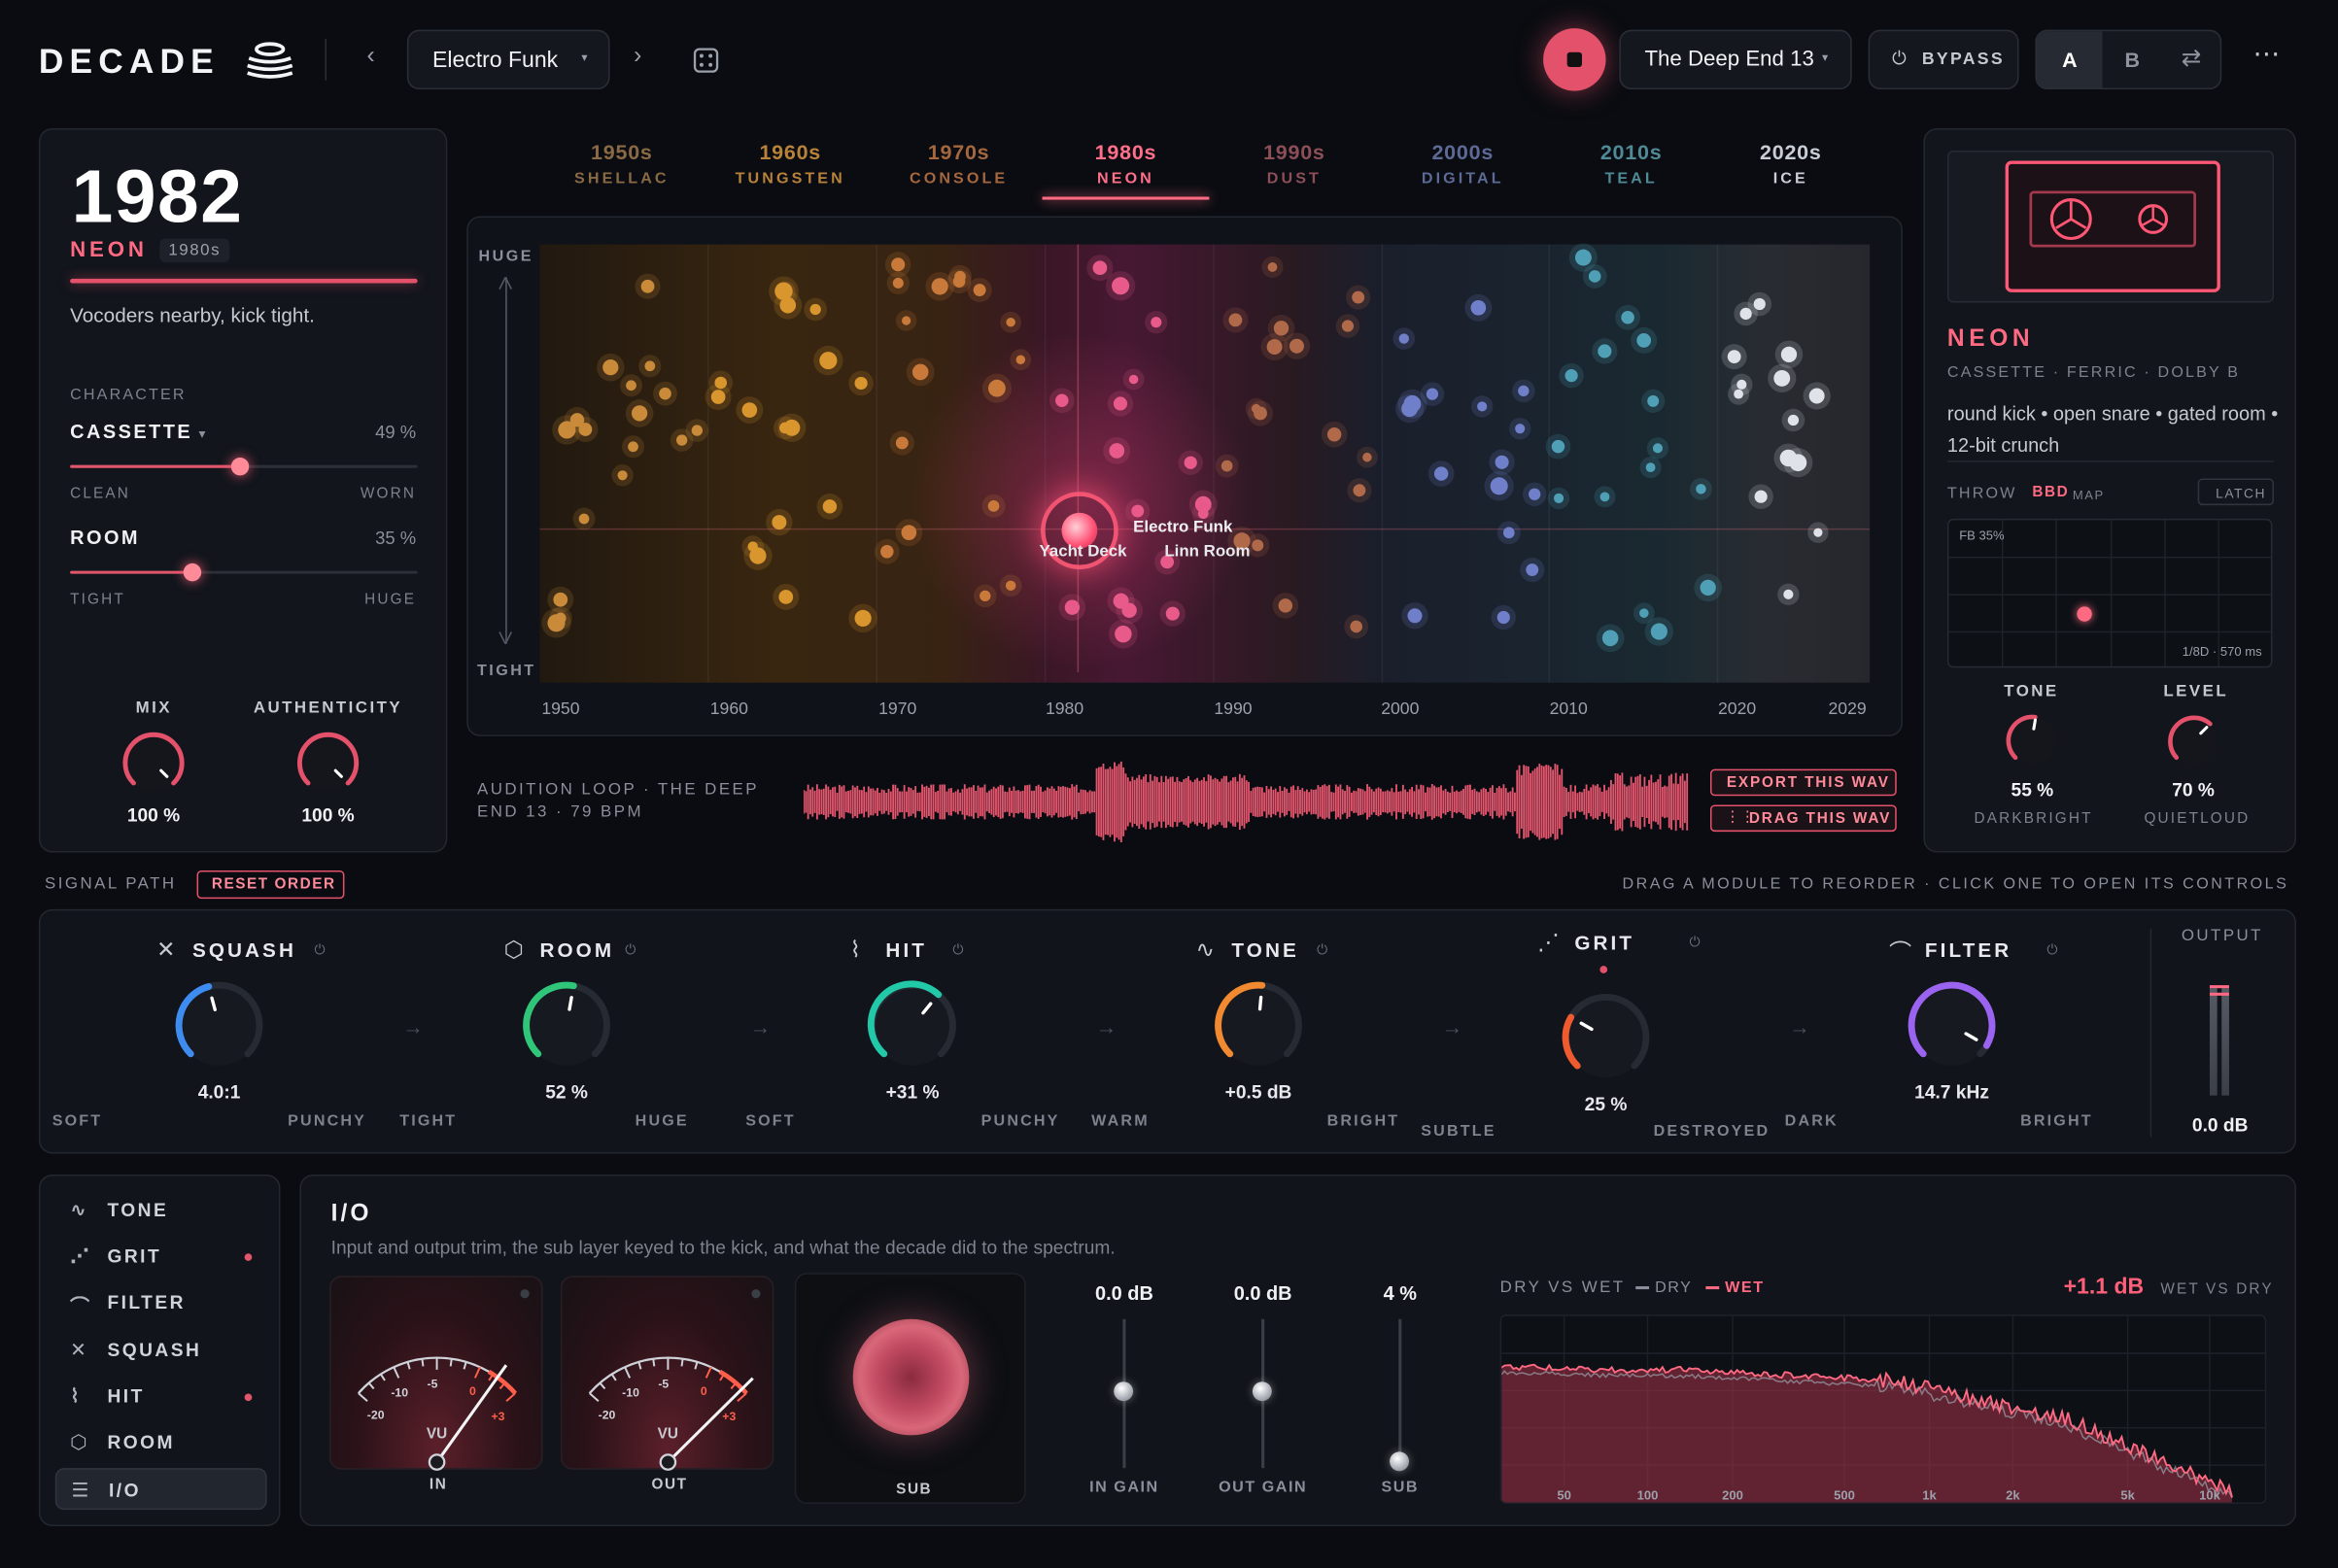 The width and height of the screenshot is (2338, 1568). What do you see at coordinates (328, 763) in the screenshot?
I see `authenticity-knob` at bounding box center [328, 763].